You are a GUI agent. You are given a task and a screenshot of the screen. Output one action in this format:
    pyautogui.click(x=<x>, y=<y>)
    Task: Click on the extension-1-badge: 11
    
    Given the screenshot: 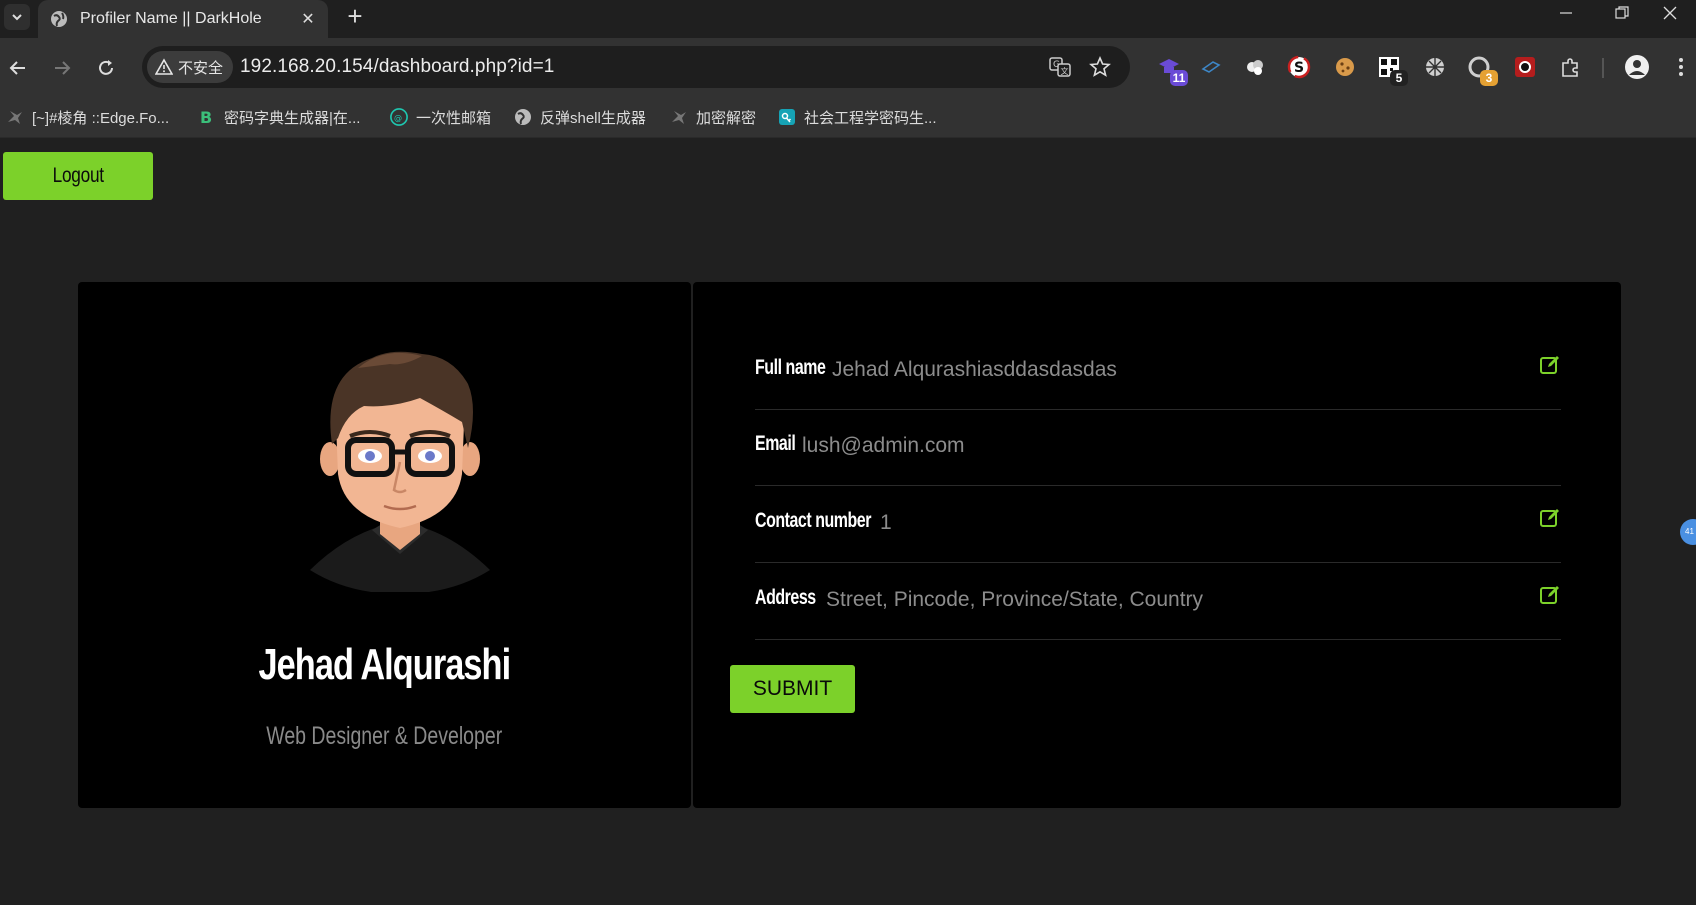 What is the action you would take?
    pyautogui.click(x=1179, y=78)
    